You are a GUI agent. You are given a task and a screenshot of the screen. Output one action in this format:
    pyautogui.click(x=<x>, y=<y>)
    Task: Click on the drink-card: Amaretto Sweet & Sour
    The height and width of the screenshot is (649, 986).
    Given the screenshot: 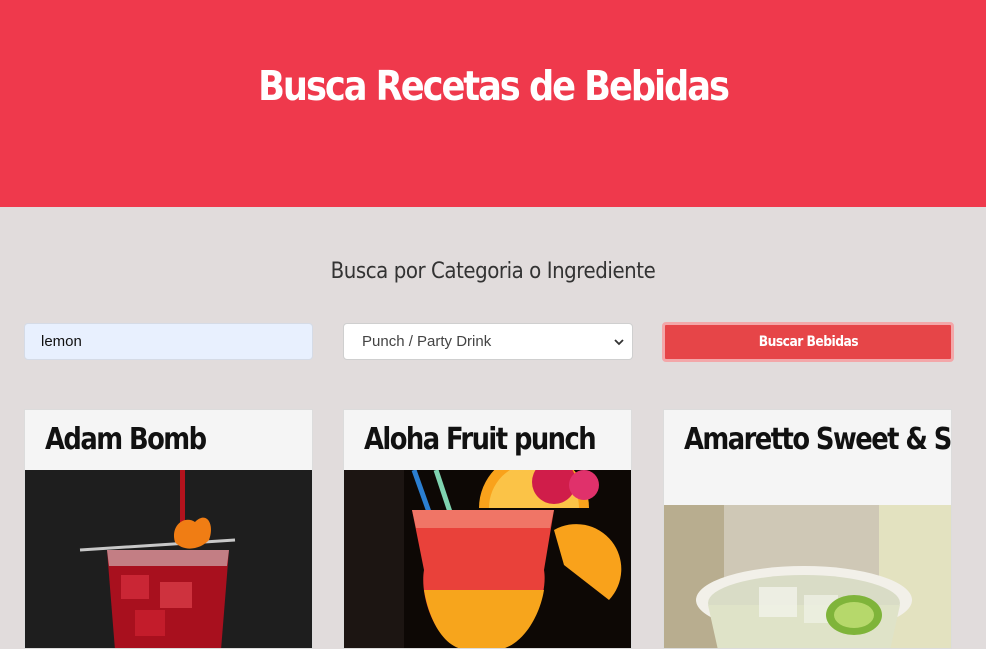 What is the action you would take?
    pyautogui.click(x=807, y=529)
    